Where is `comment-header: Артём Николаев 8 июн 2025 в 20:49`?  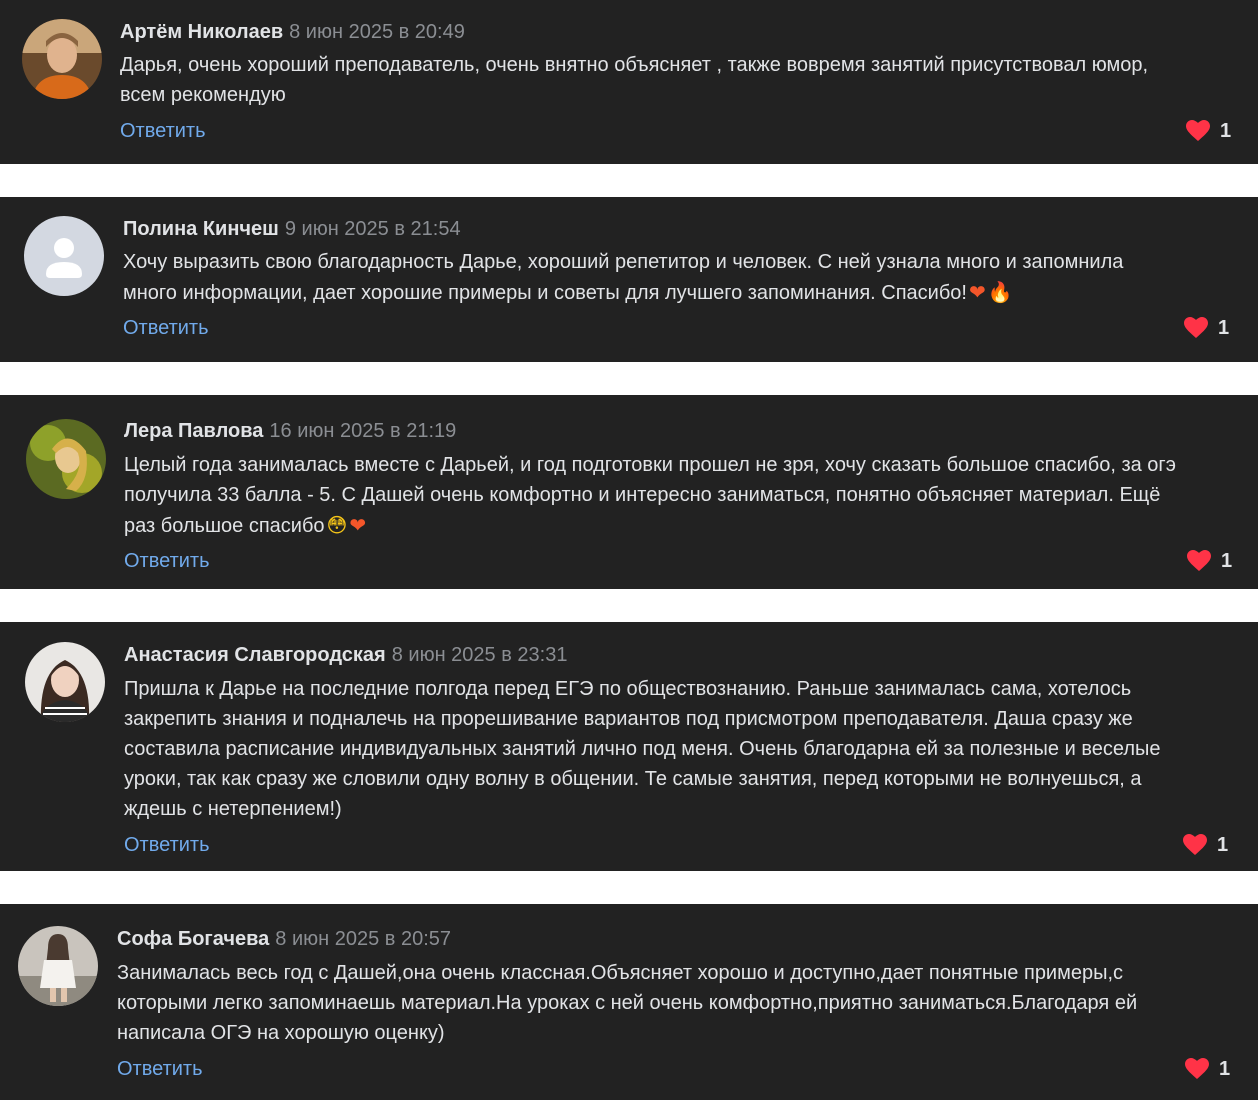 comment-header: Артём Николаев 8 июн 2025 в 20:49 is located at coordinates (292, 32).